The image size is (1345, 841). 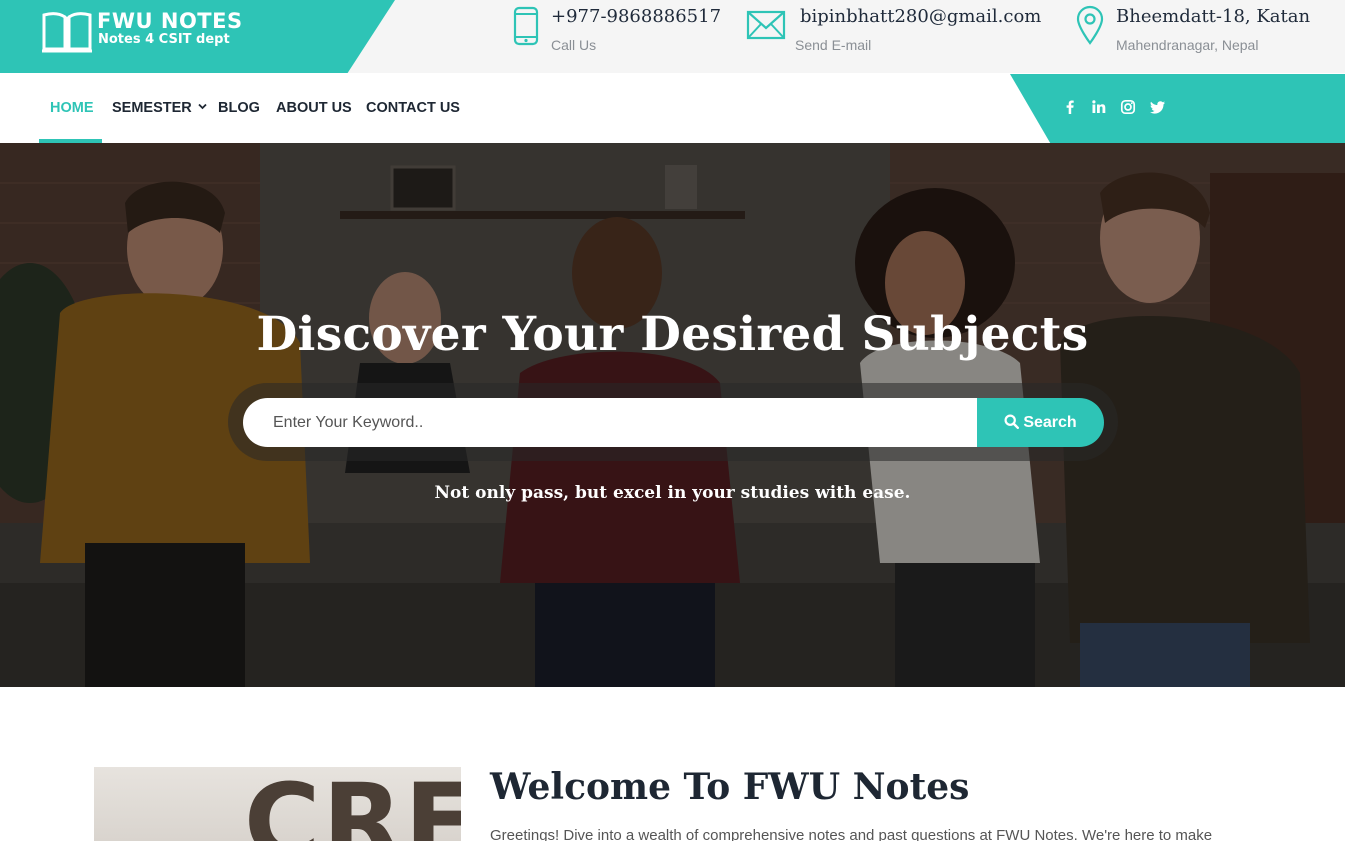 I want to click on hero-title: Discover Your Desired Subjects, so click(x=672, y=334).